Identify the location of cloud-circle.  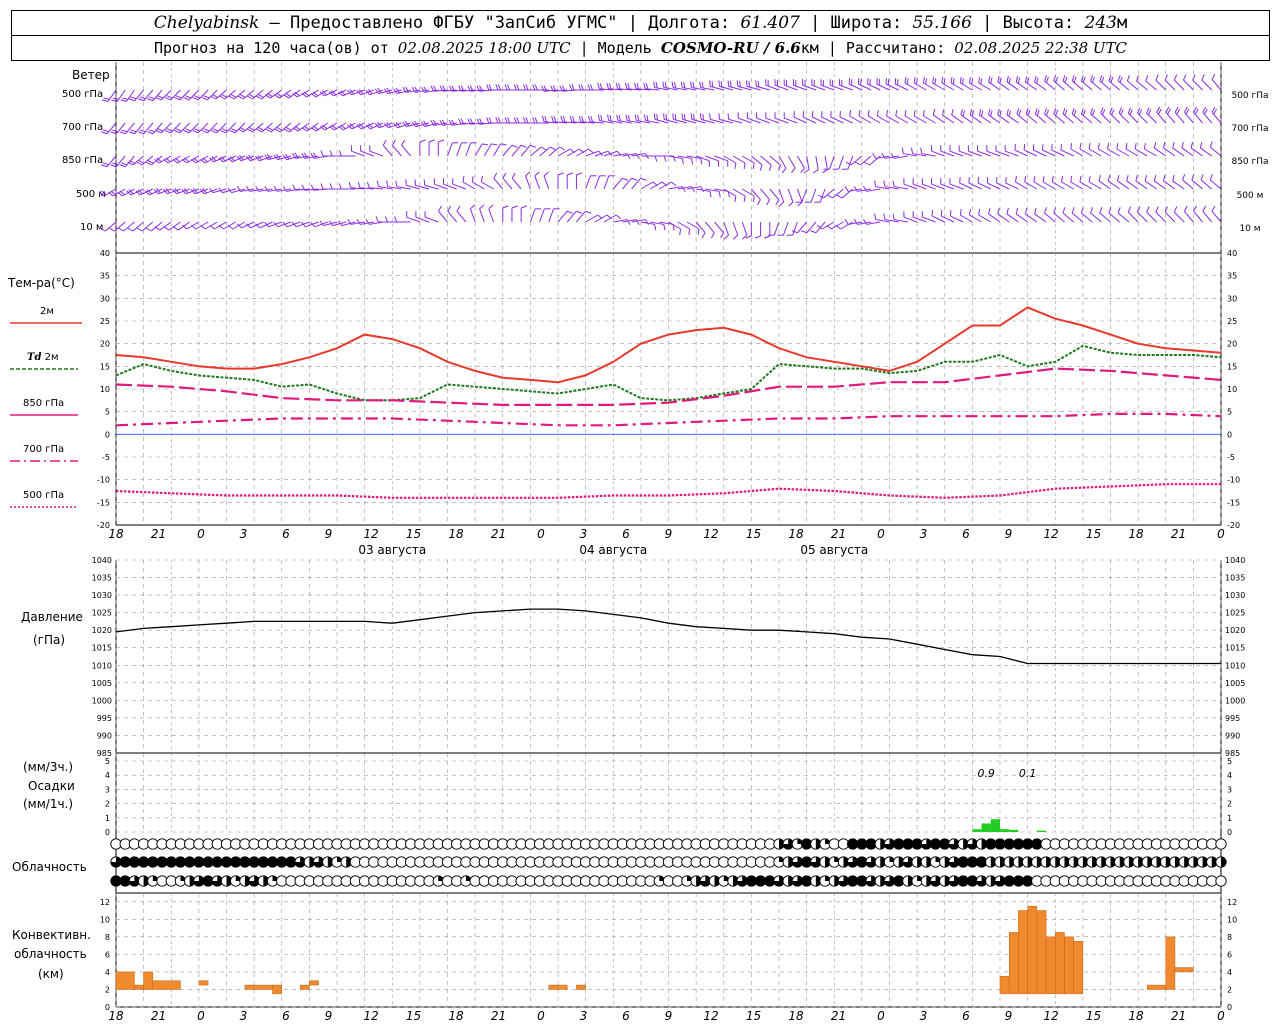
(1221, 881).